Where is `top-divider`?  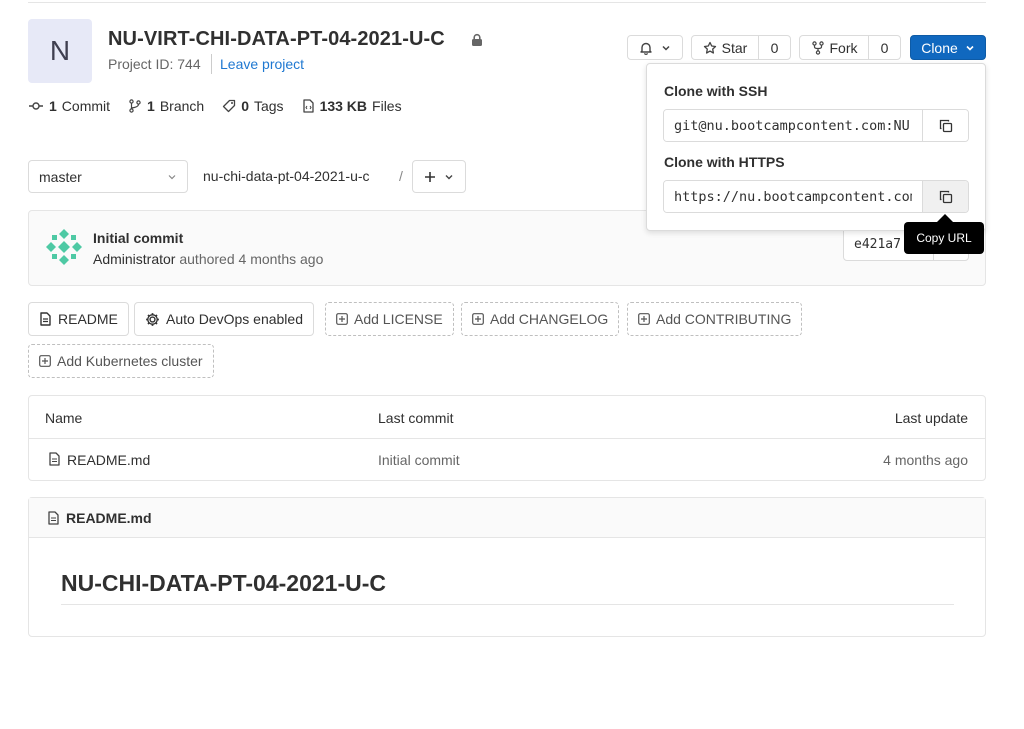
top-divider is located at coordinates (507, 2).